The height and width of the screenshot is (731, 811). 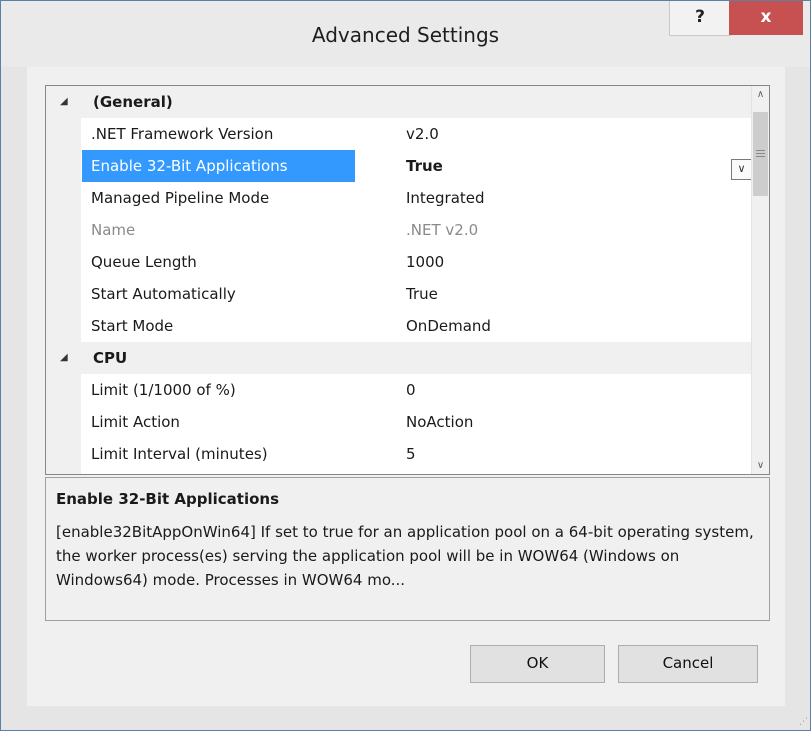 I want to click on property-name: .NET Framework Version, so click(x=221, y=134).